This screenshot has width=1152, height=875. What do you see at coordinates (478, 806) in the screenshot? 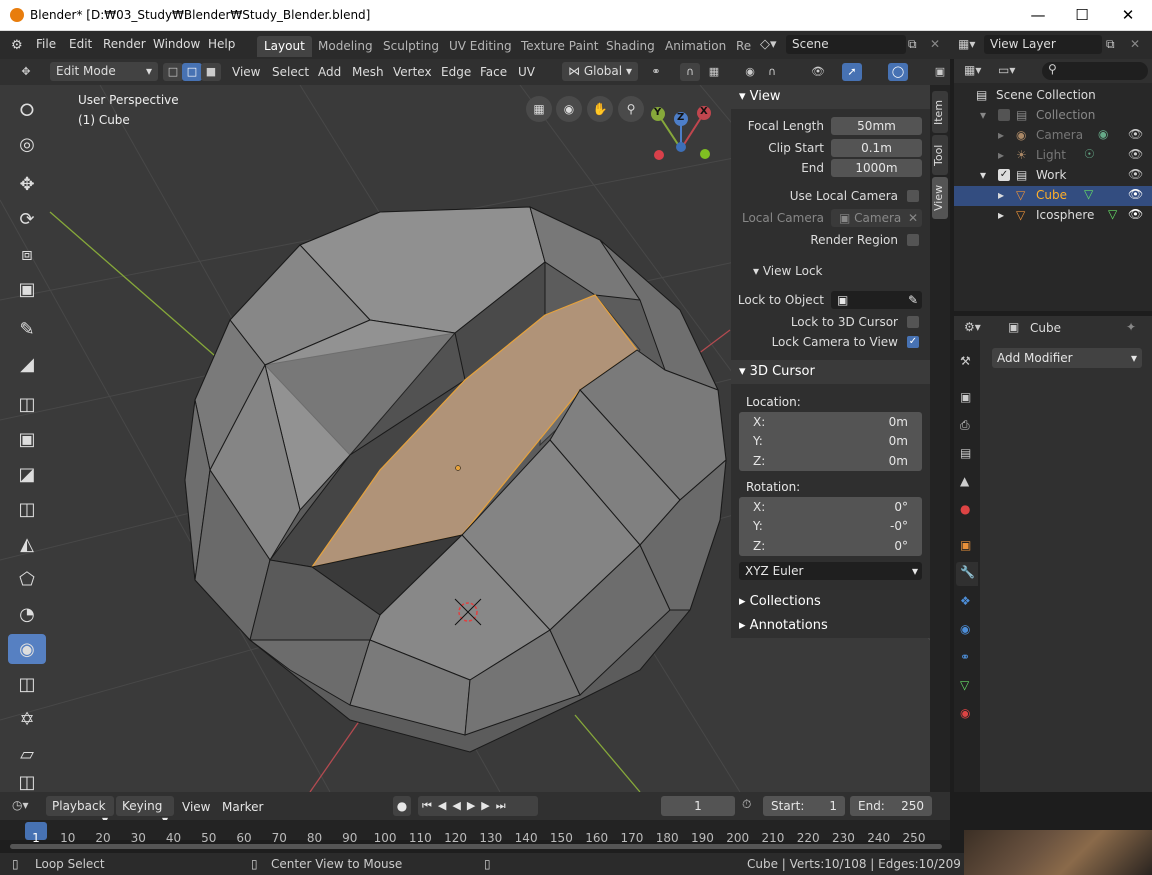
I see `playback-controls: ⏮◀◀▶▶⏭` at bounding box center [478, 806].